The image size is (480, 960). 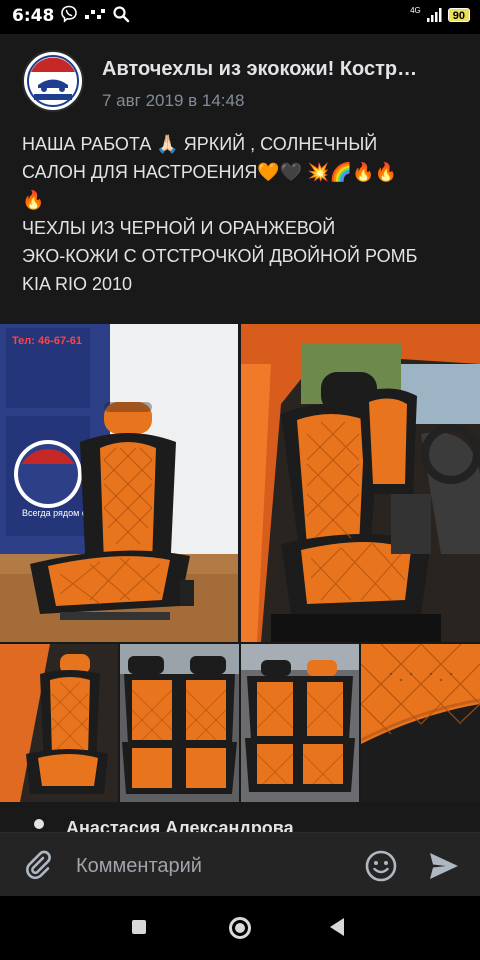 What do you see at coordinates (458, 15) in the screenshot?
I see `battery-icon: 90` at bounding box center [458, 15].